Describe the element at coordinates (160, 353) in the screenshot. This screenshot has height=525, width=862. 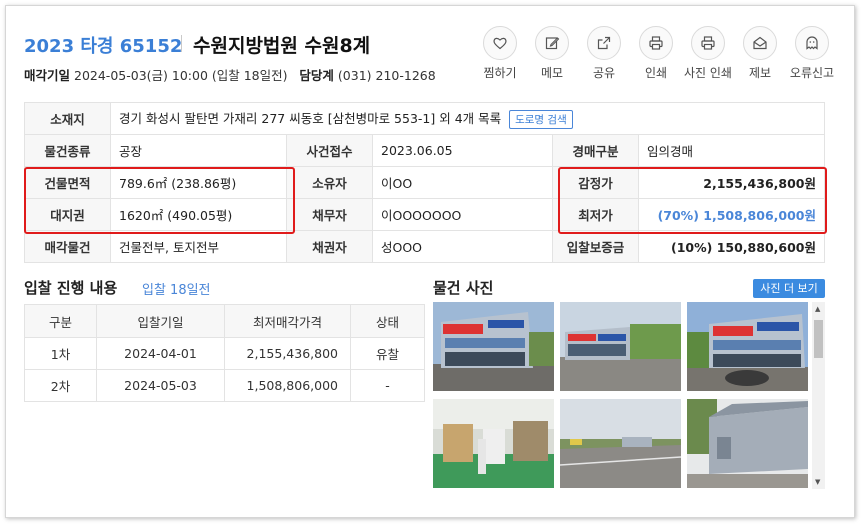
I see `date-cell: 2024-04-01` at that location.